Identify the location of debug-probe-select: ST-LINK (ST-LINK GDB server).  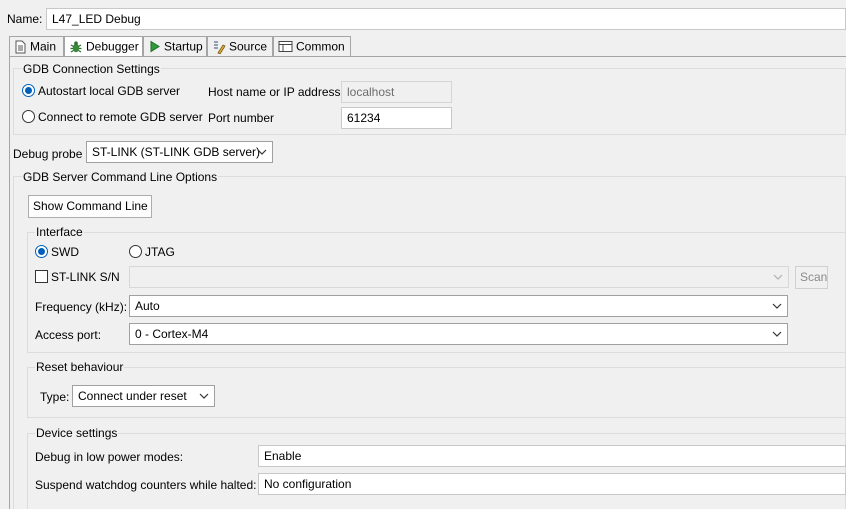
(179, 152).